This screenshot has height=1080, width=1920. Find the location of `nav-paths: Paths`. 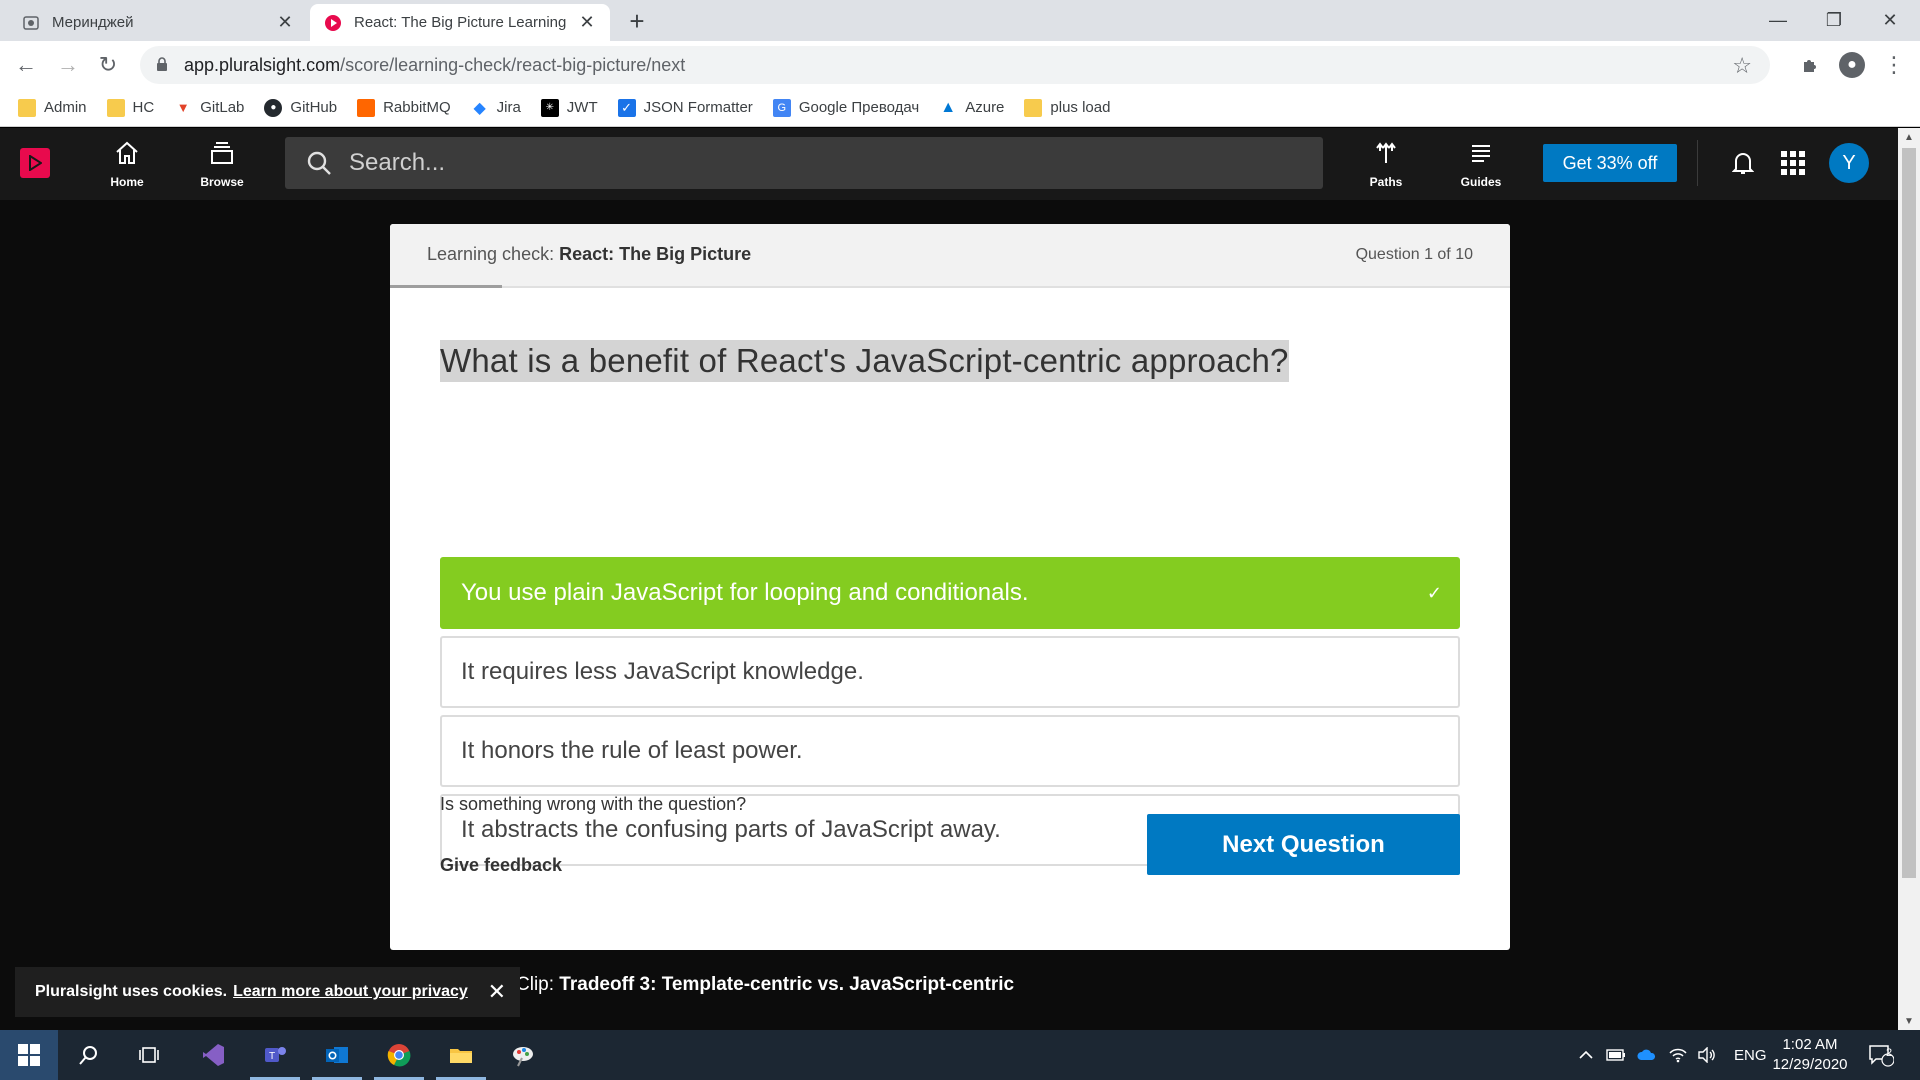

nav-paths: Paths is located at coordinates (1386, 164).